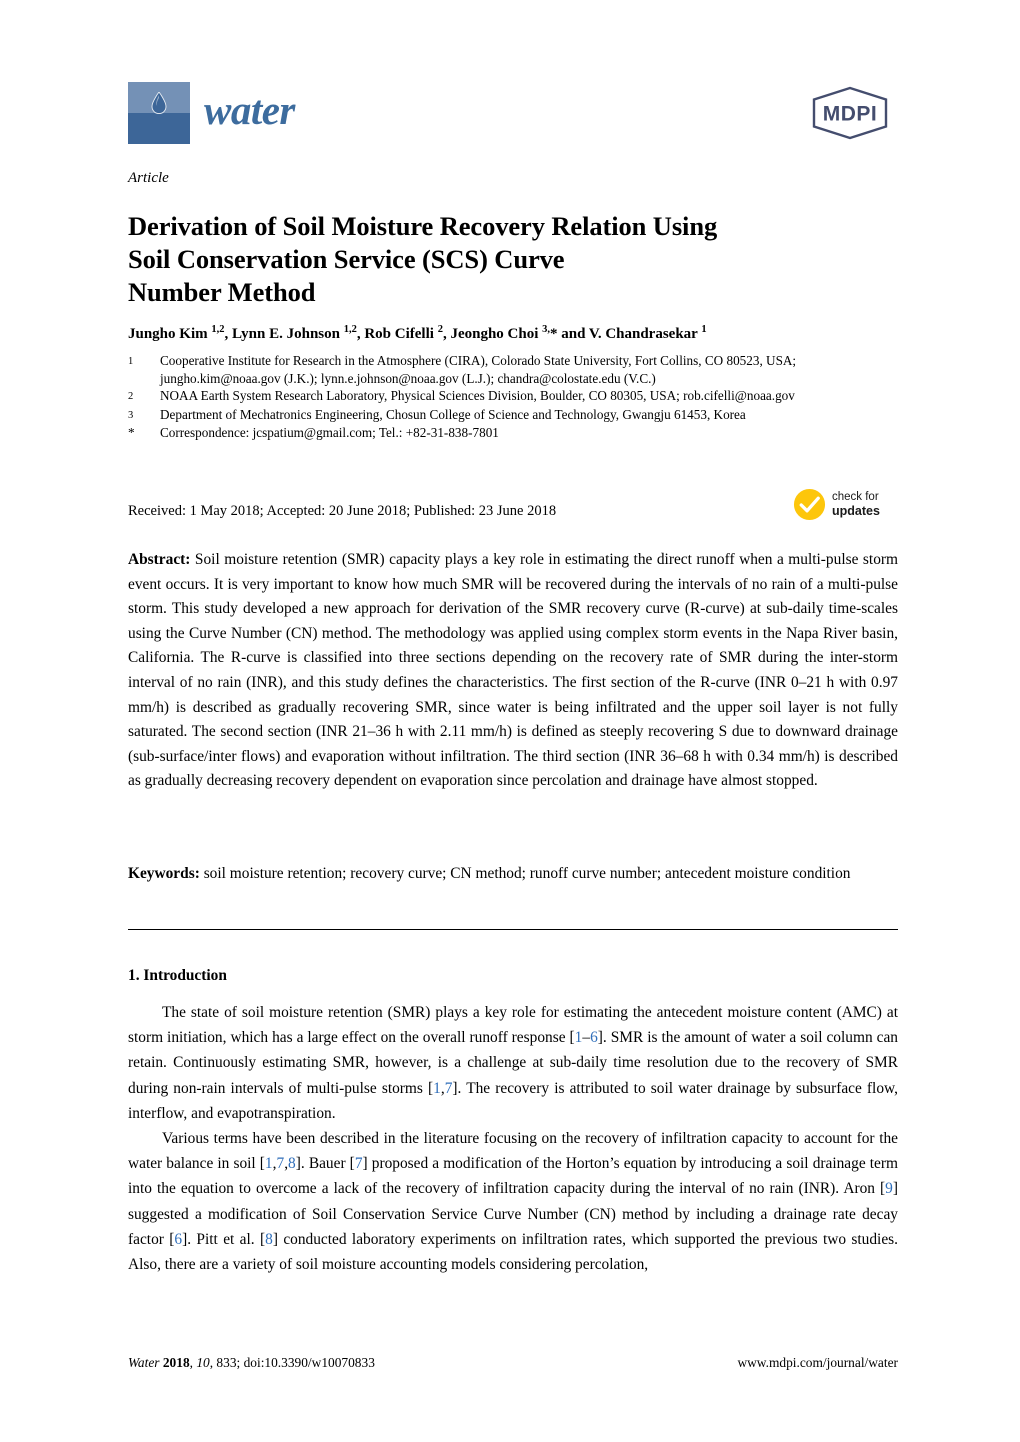 The height and width of the screenshot is (1442, 1020). Describe the element at coordinates (177, 975) in the screenshot. I see `section-heading-introduction: 1. Introduction` at that location.